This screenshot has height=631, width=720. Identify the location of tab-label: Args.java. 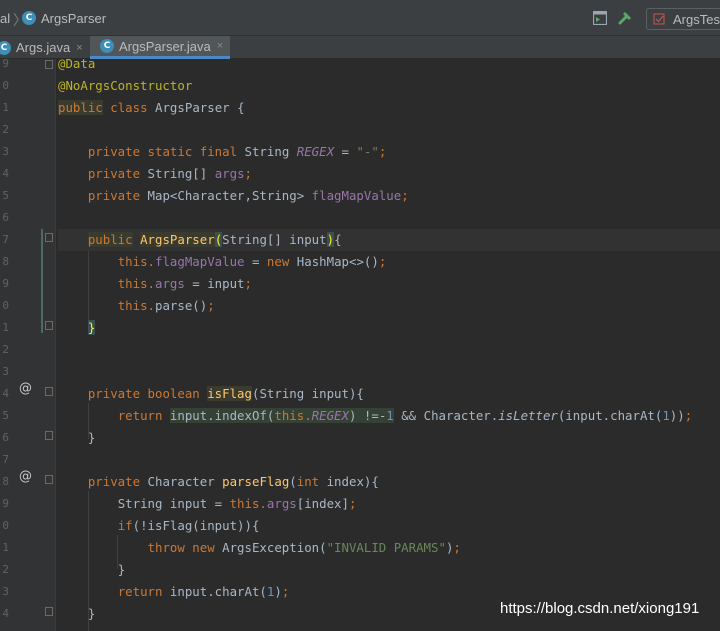
(43, 47).